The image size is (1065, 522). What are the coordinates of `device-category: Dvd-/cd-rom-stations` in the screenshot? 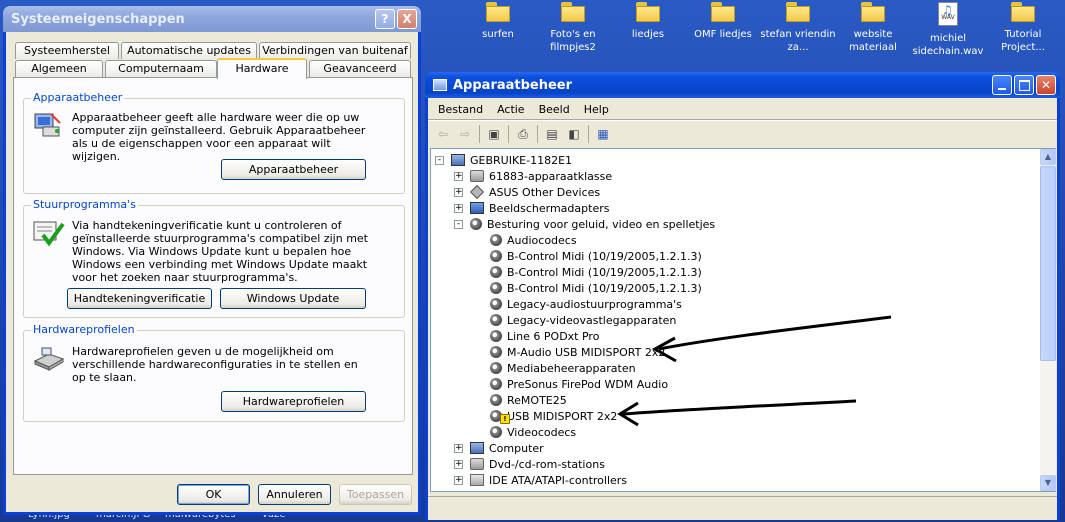 It's located at (537, 464).